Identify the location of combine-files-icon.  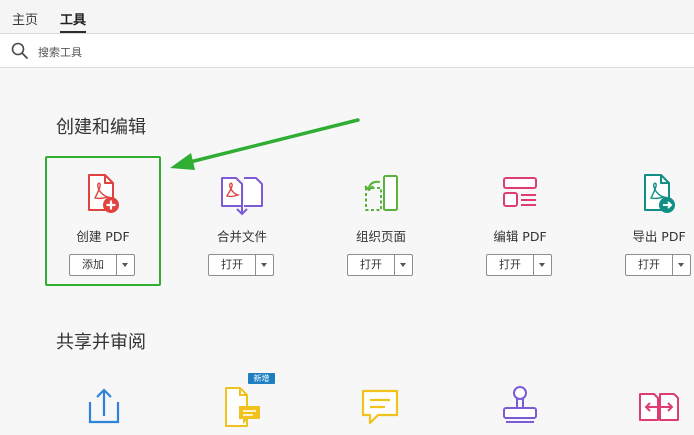
(242, 196).